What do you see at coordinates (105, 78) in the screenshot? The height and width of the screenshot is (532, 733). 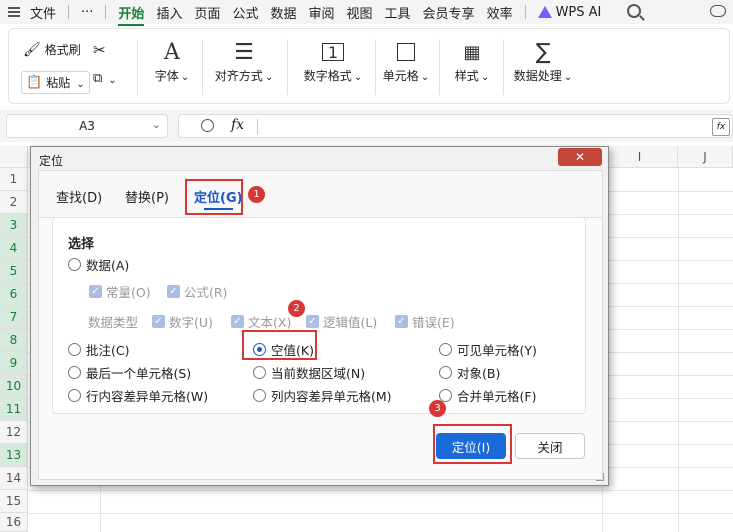 I see `copy-button: ⧉` at bounding box center [105, 78].